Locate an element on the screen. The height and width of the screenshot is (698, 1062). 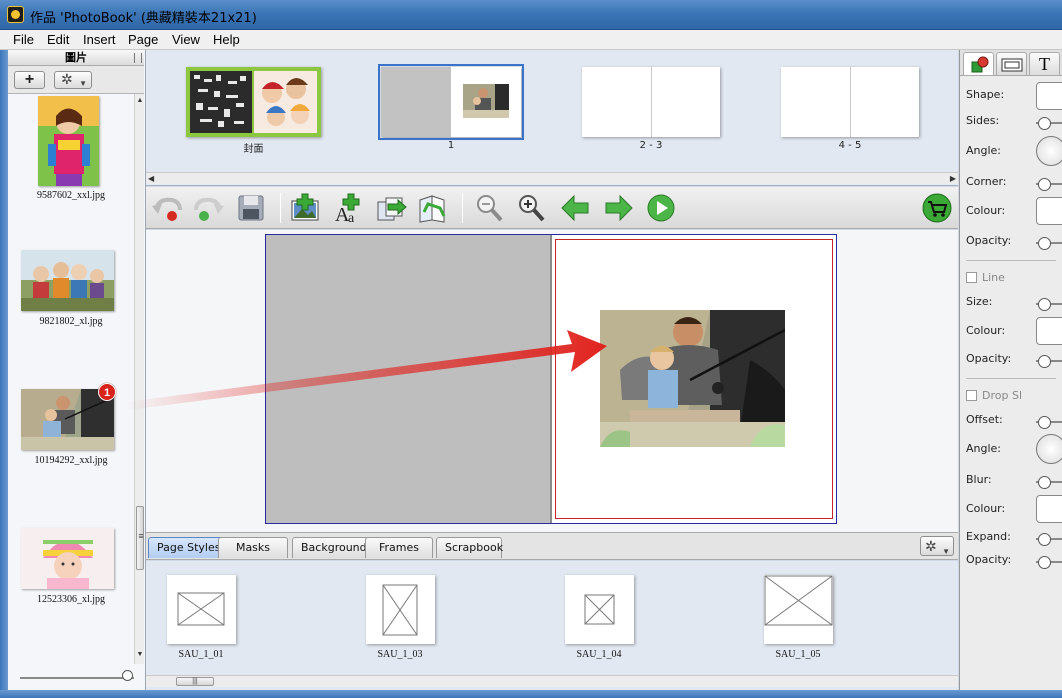
window-frame-bottom is located at coordinates (531, 694).